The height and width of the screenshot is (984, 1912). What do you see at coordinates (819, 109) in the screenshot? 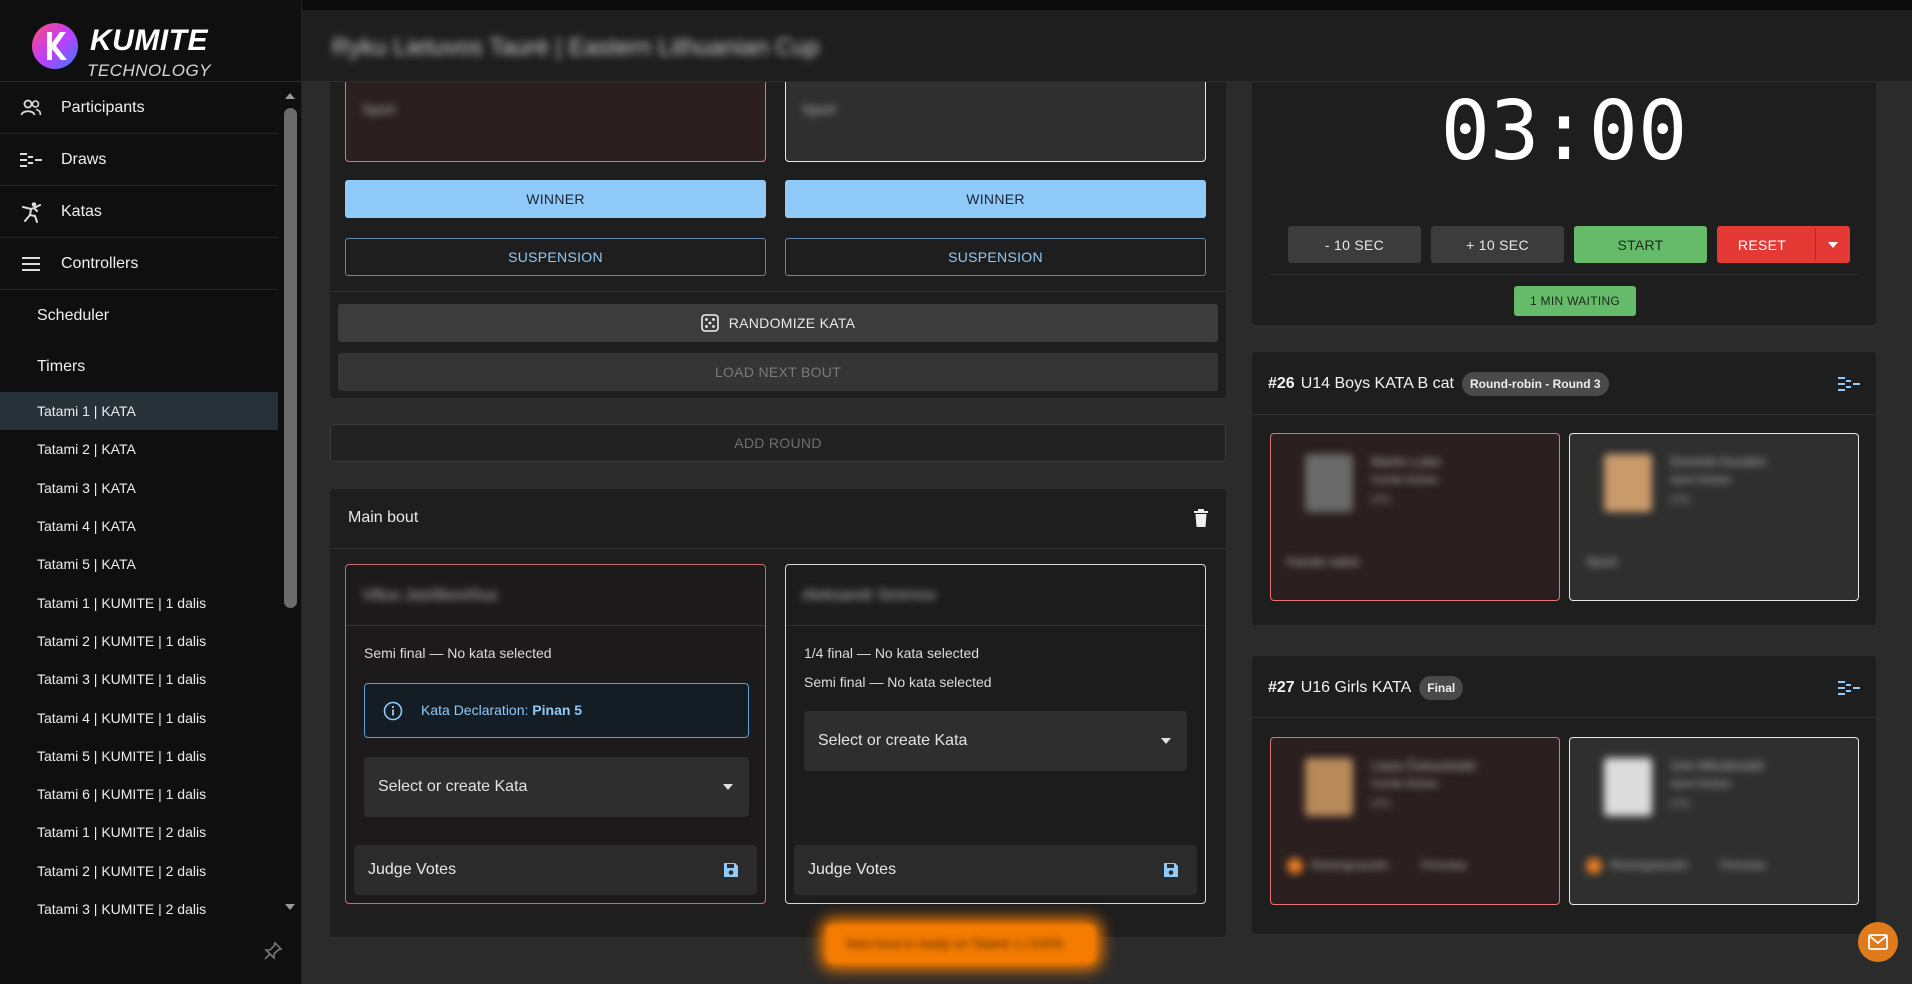
I see `shiro-fighter-text: Sport` at bounding box center [819, 109].